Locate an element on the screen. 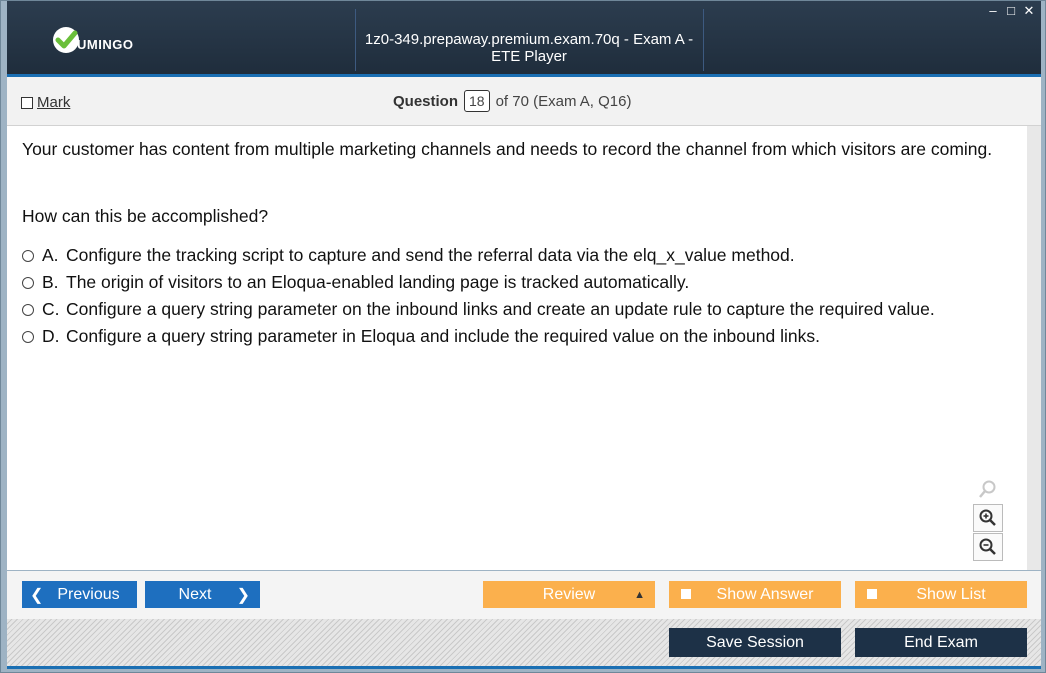  logo: UMINGO is located at coordinates (92, 40).